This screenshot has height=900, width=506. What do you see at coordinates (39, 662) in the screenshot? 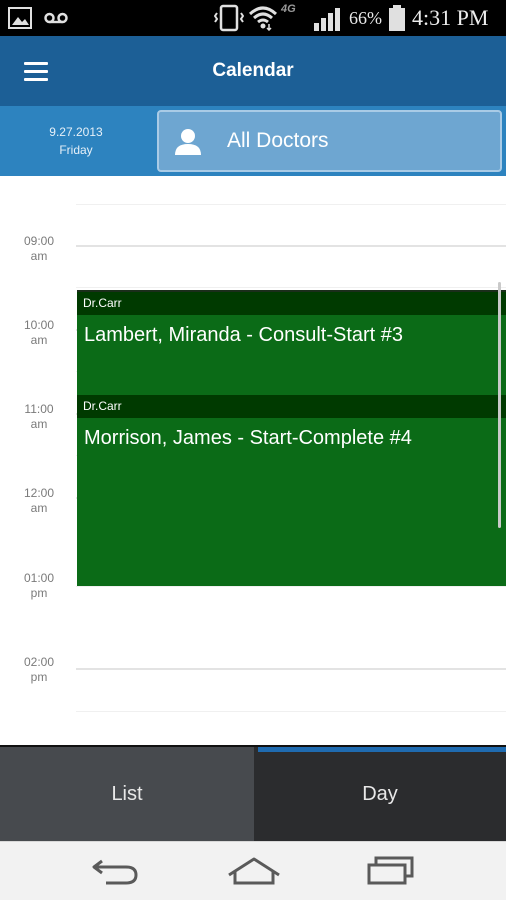
I see `time-value: 02:00` at bounding box center [39, 662].